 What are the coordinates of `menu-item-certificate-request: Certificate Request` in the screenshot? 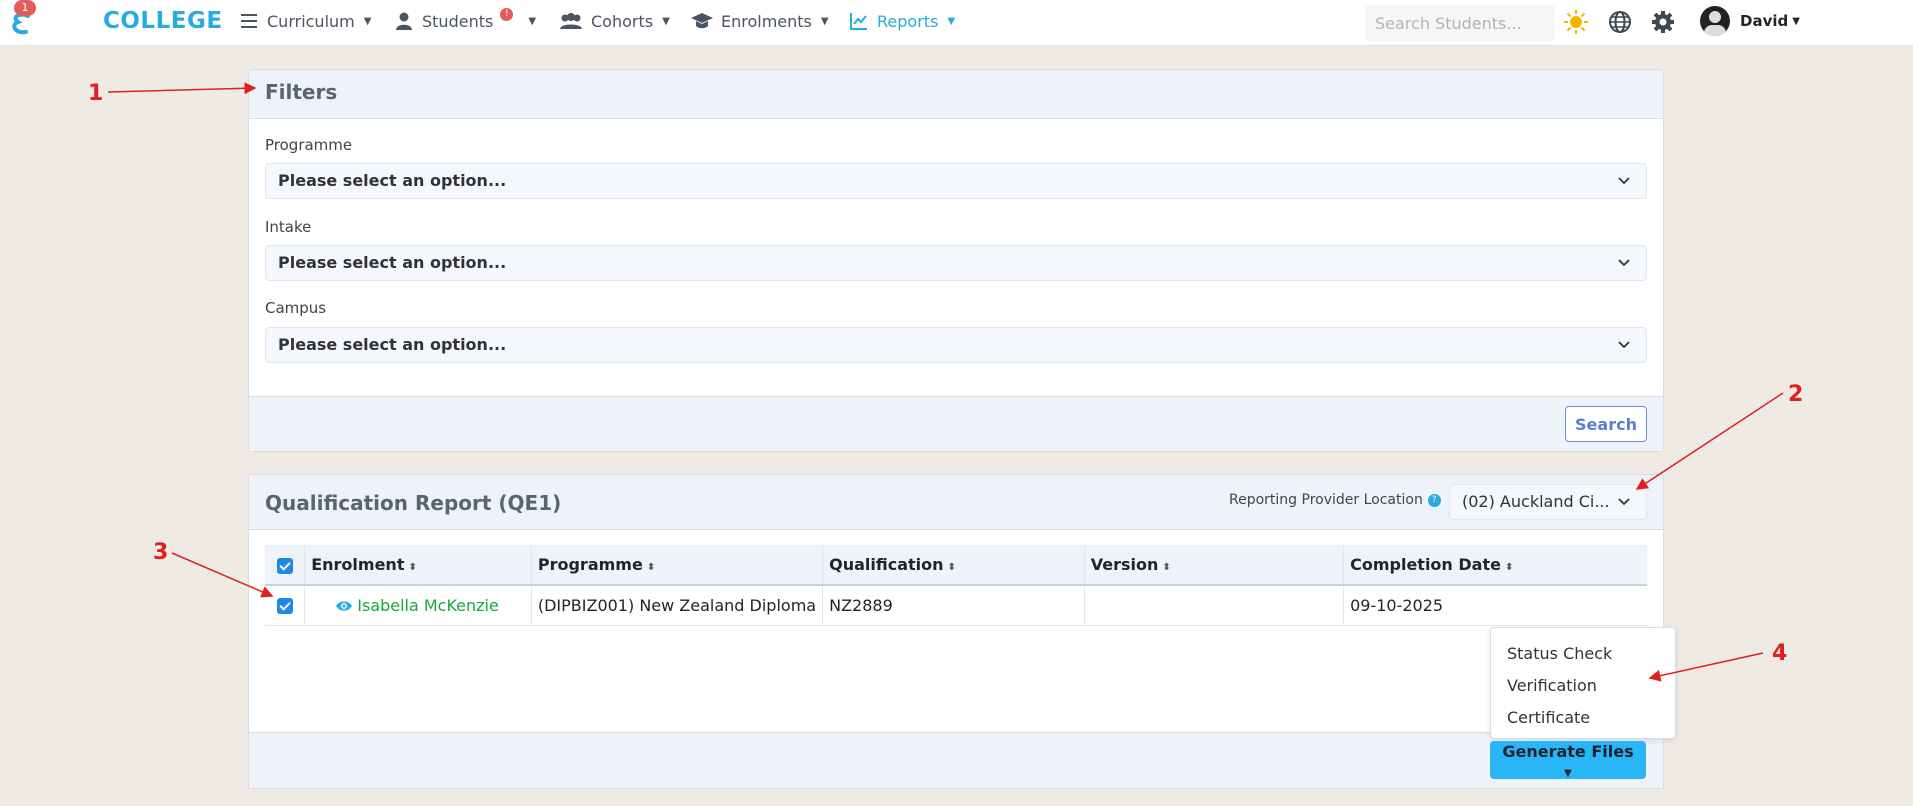 It's located at (1583, 730).